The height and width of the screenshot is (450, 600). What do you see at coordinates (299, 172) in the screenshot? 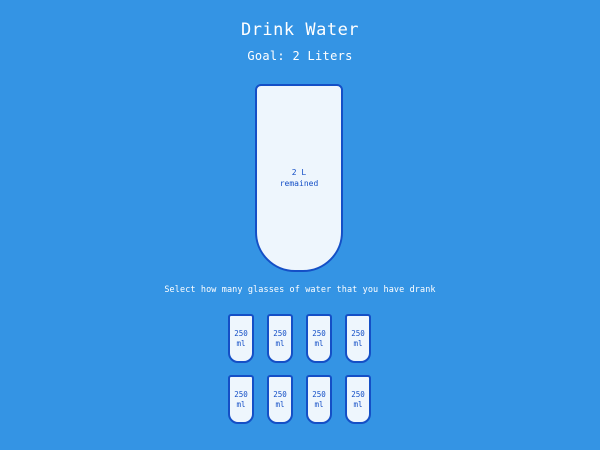
I see `remained-value: 2 L` at bounding box center [299, 172].